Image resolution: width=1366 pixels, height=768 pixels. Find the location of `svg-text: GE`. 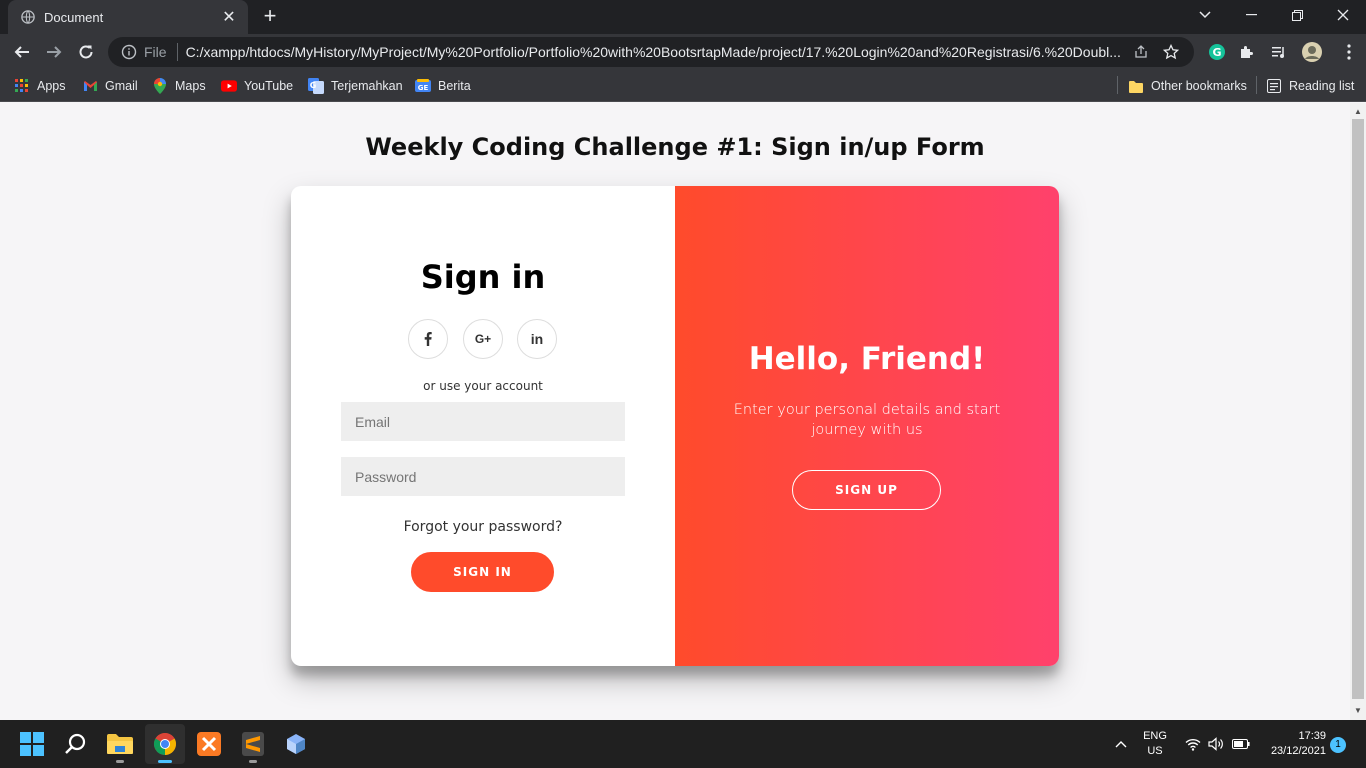

svg-text: GE is located at coordinates (423, 88).